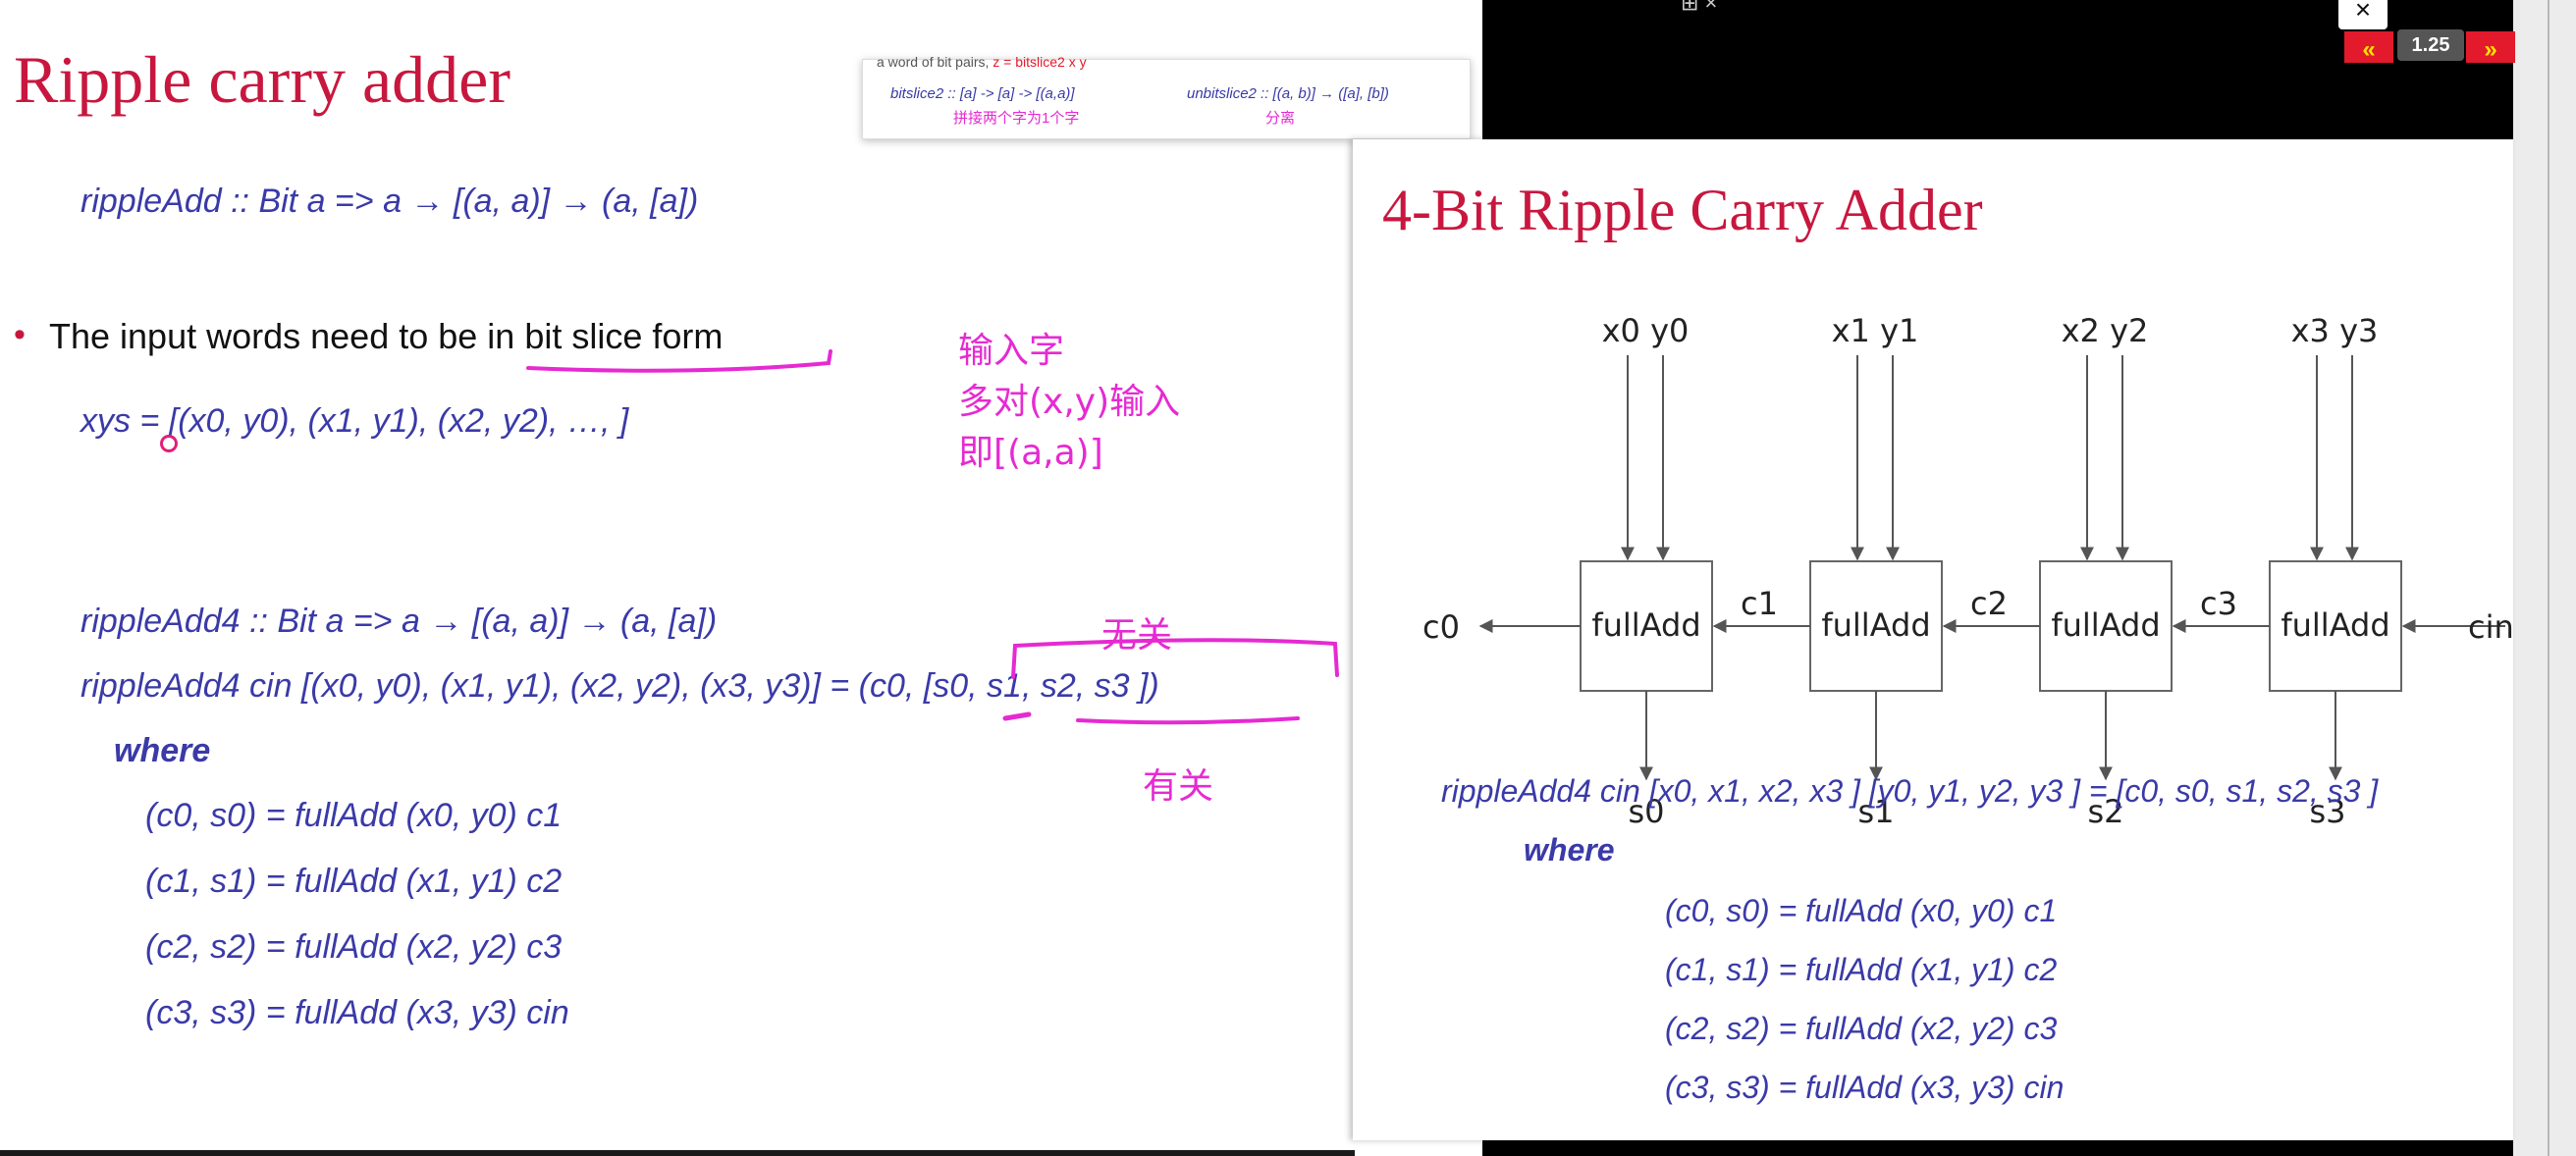  I want to click on window-edge-line, so click(2548, 578).